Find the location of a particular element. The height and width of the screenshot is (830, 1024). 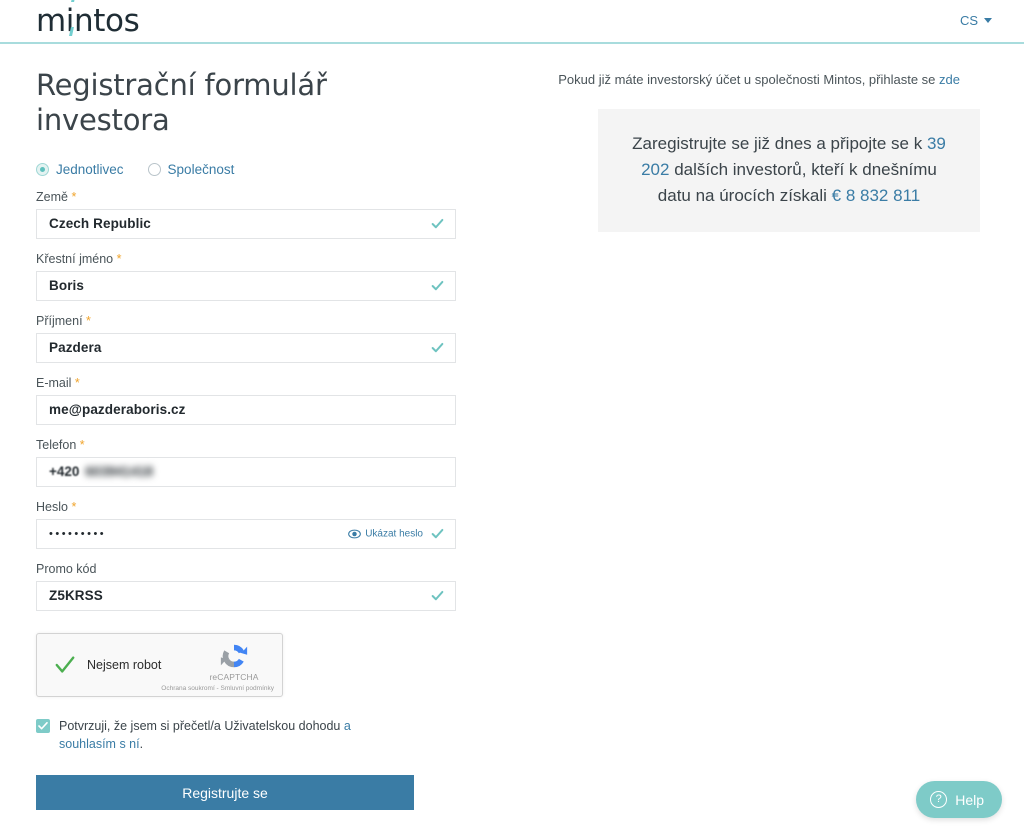

account-type-radio-group: Jednotlivec Společnost is located at coordinates (246, 169).